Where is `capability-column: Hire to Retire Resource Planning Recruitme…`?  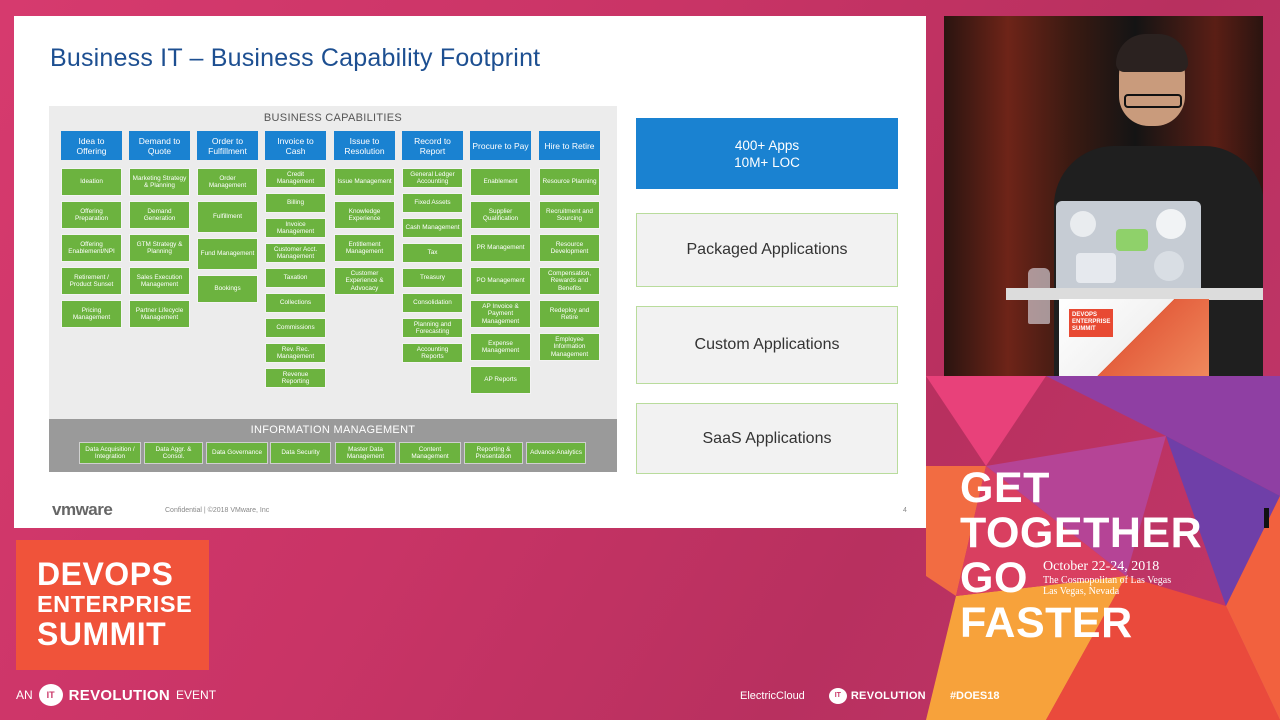 capability-column: Hire to Retire Resource Planning Recruitme… is located at coordinates (569, 248).